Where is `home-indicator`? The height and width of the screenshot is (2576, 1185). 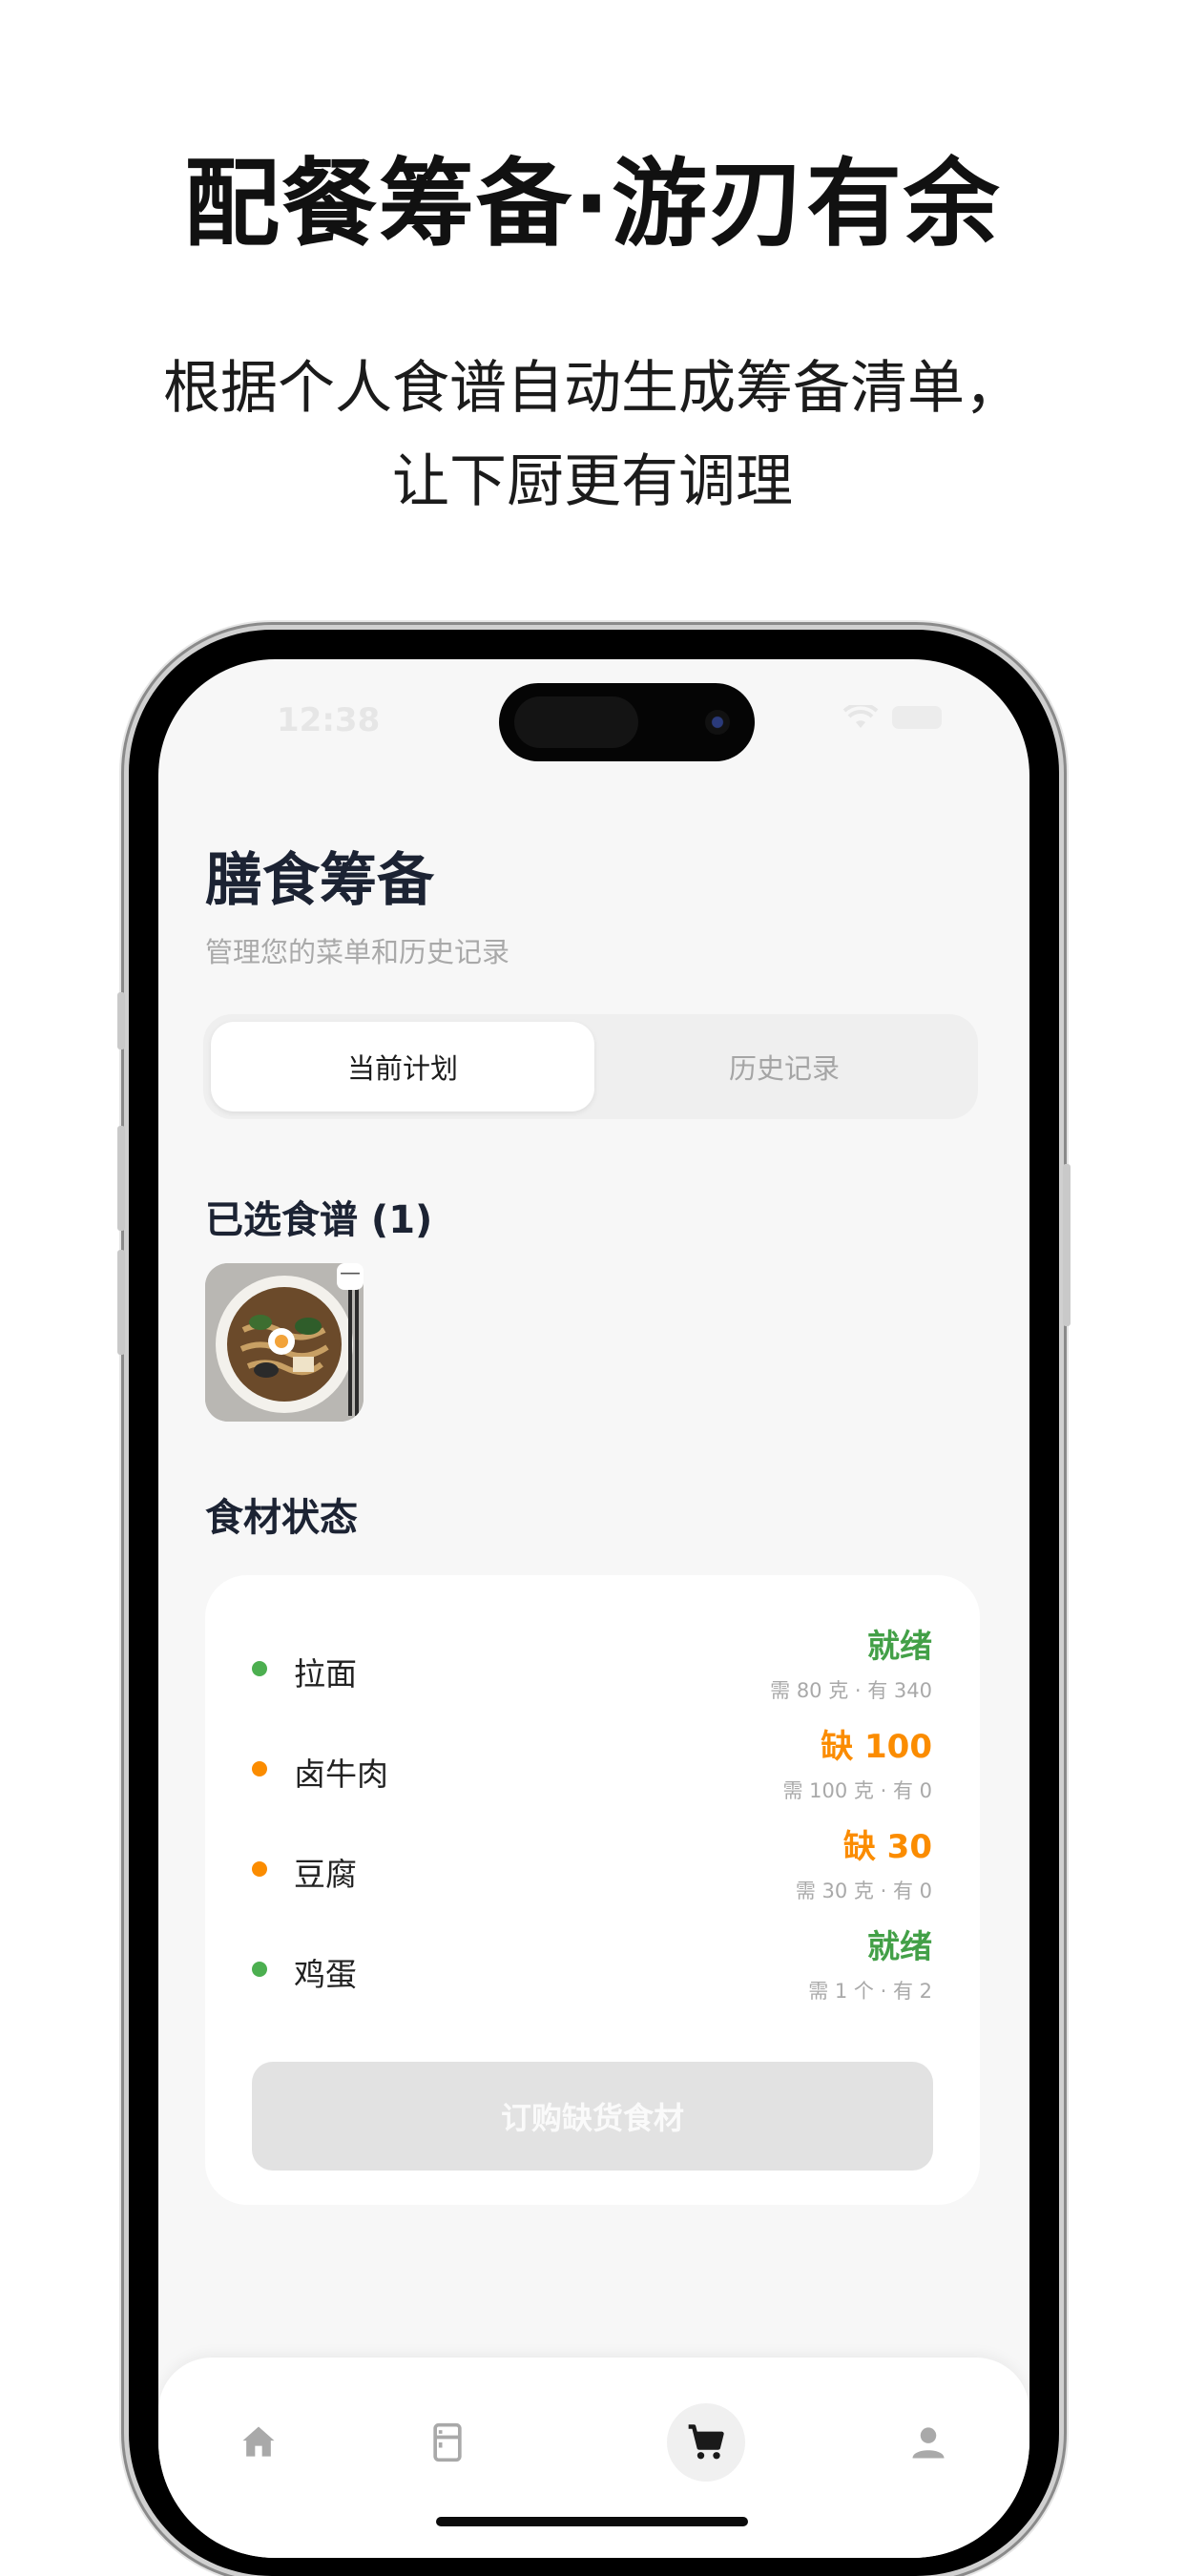 home-indicator is located at coordinates (592, 2521).